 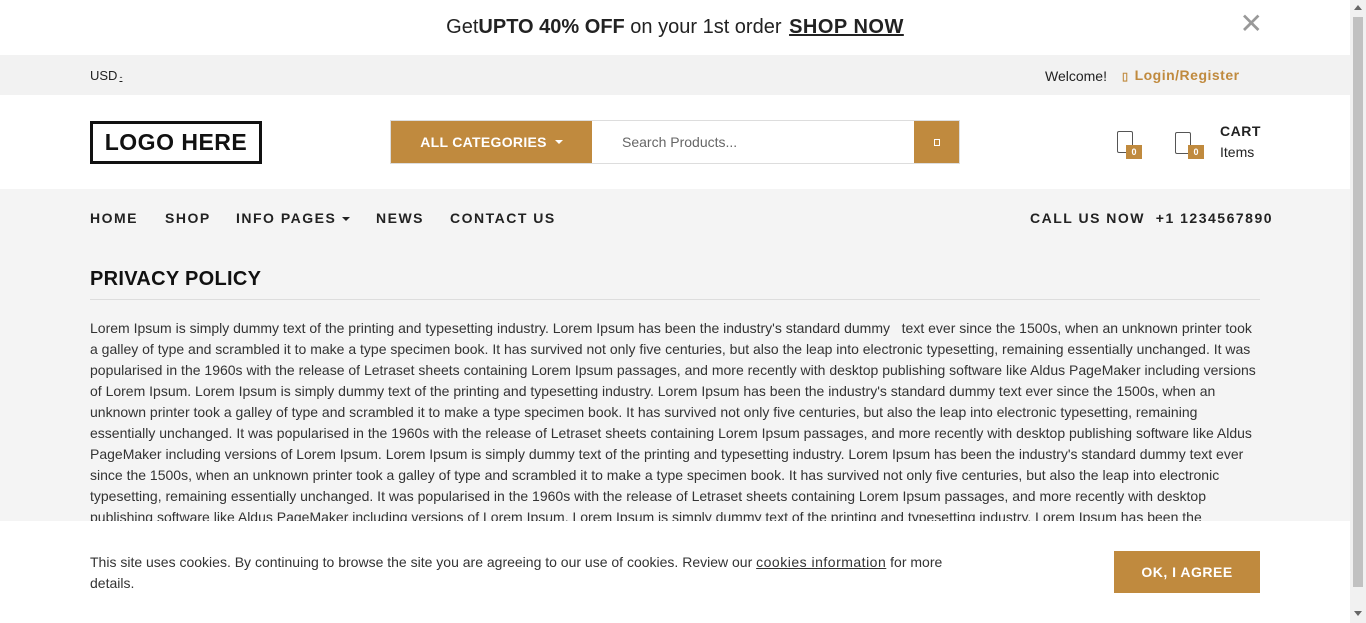 I want to click on phone-number: +1 1234567890, so click(x=1214, y=218).